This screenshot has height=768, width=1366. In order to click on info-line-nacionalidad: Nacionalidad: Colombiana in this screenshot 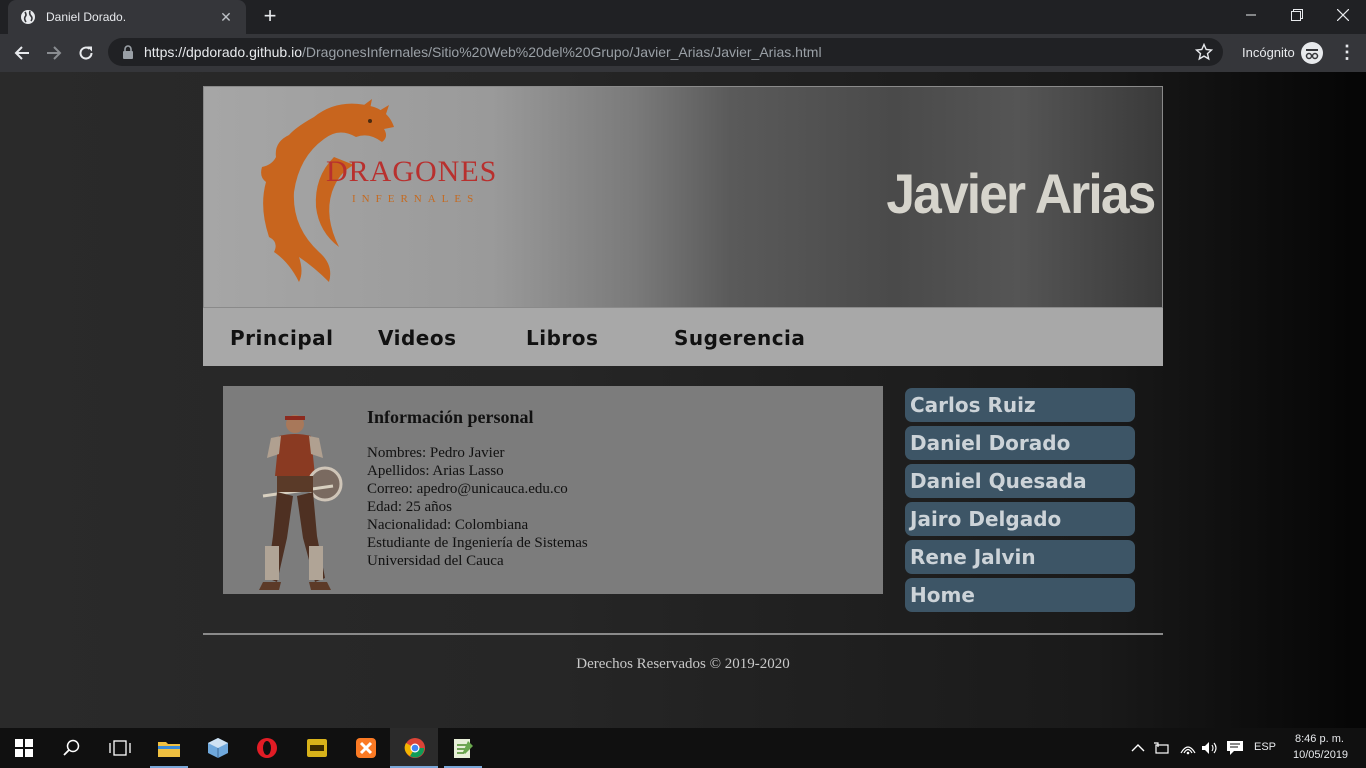, I will do `click(448, 525)`.